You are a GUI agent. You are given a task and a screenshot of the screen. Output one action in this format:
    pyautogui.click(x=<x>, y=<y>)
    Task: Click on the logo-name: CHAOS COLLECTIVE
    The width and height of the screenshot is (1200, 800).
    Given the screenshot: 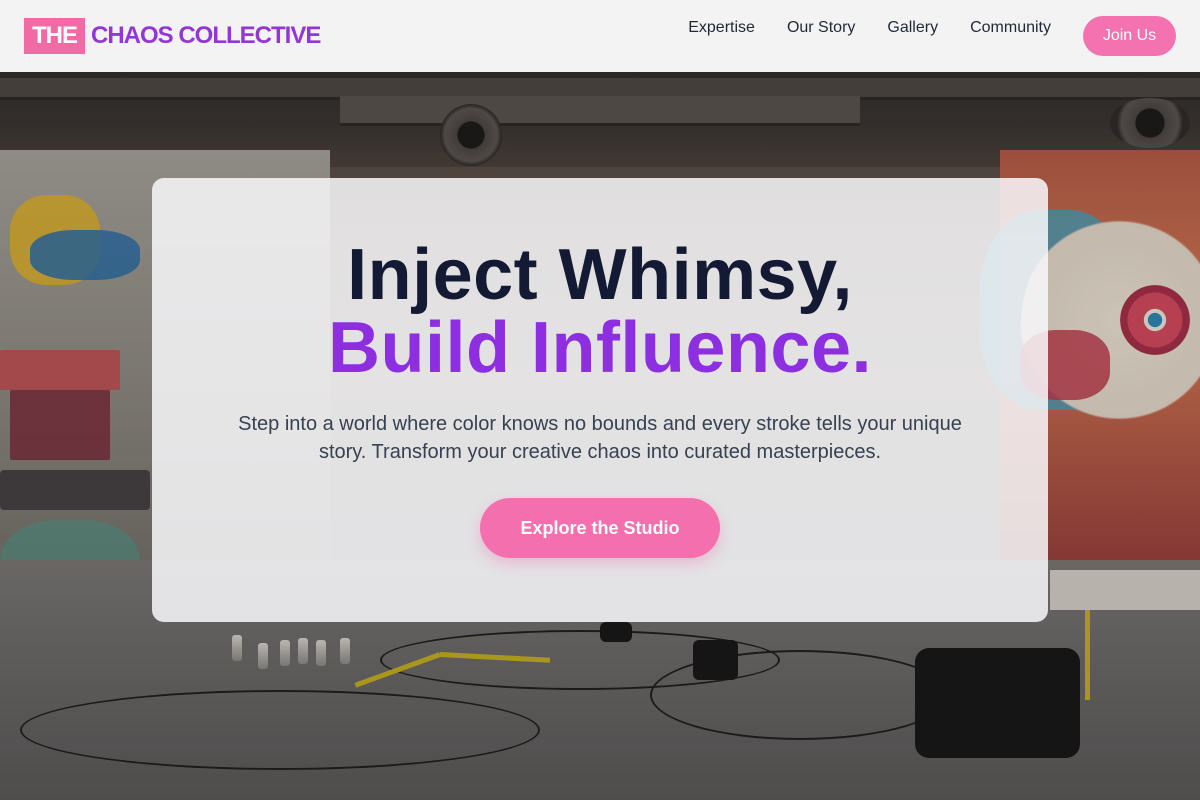 What is the action you would take?
    pyautogui.click(x=206, y=35)
    